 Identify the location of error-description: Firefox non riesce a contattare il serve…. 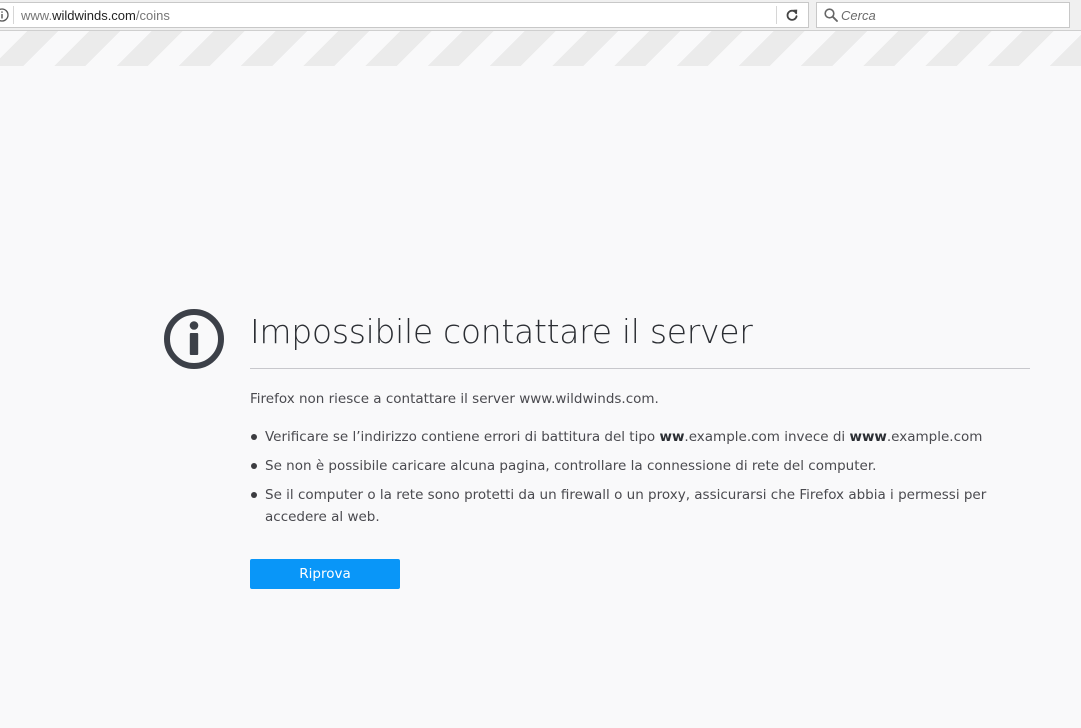
(454, 399).